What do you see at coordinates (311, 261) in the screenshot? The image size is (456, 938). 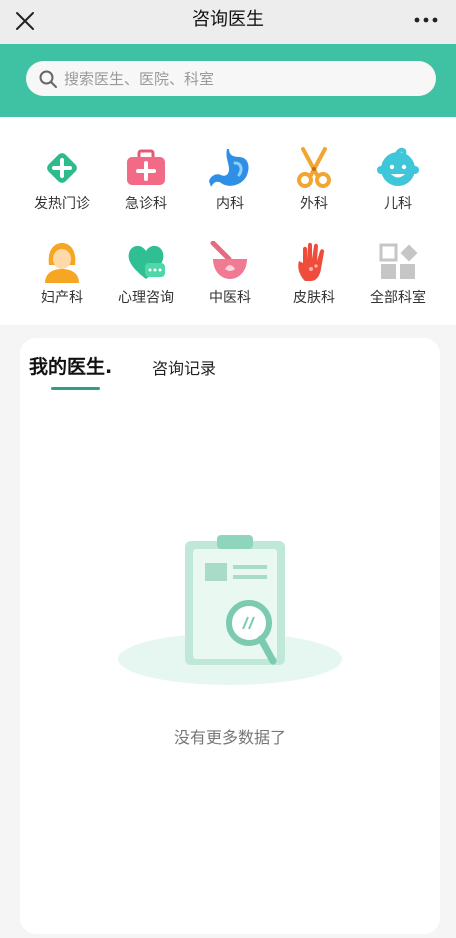 I see `hand-icon` at bounding box center [311, 261].